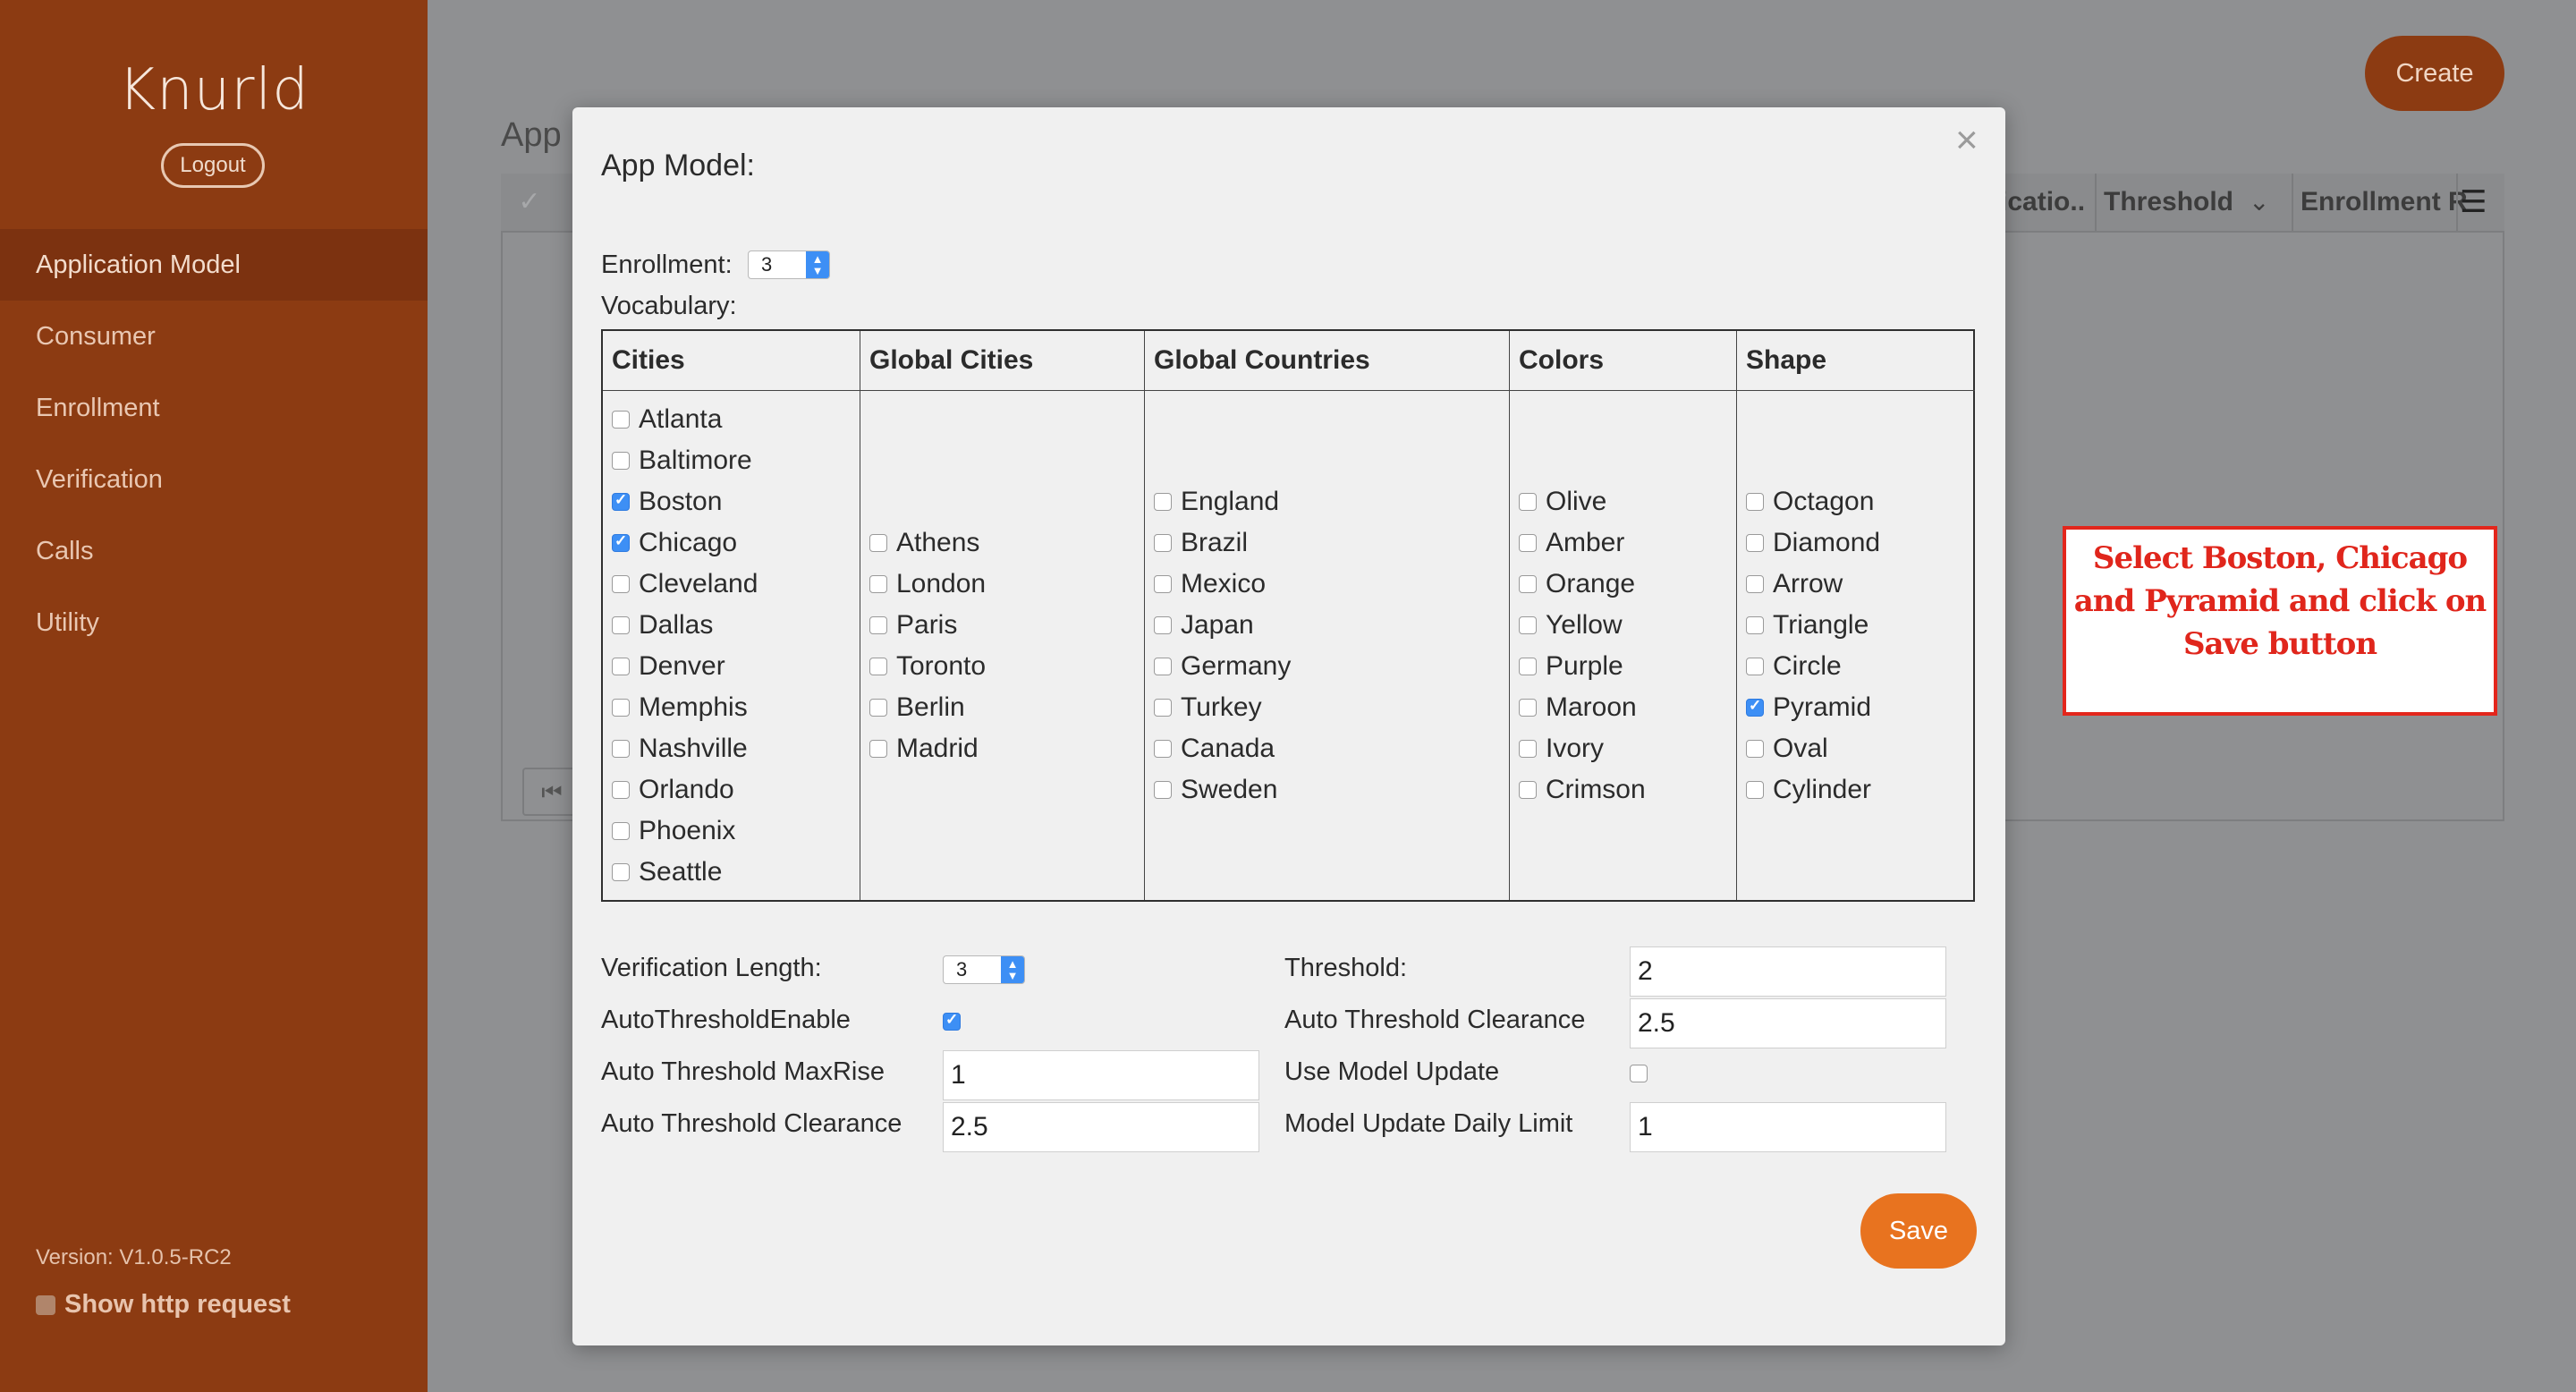 This screenshot has height=1392, width=2576. Describe the element at coordinates (1528, 625) in the screenshot. I see `vocab-checkbox-yellow` at that location.